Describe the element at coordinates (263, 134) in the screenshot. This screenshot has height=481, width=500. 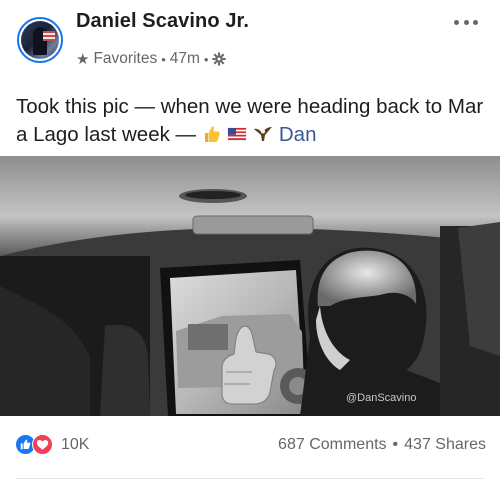
I see `eagle-icon` at that location.